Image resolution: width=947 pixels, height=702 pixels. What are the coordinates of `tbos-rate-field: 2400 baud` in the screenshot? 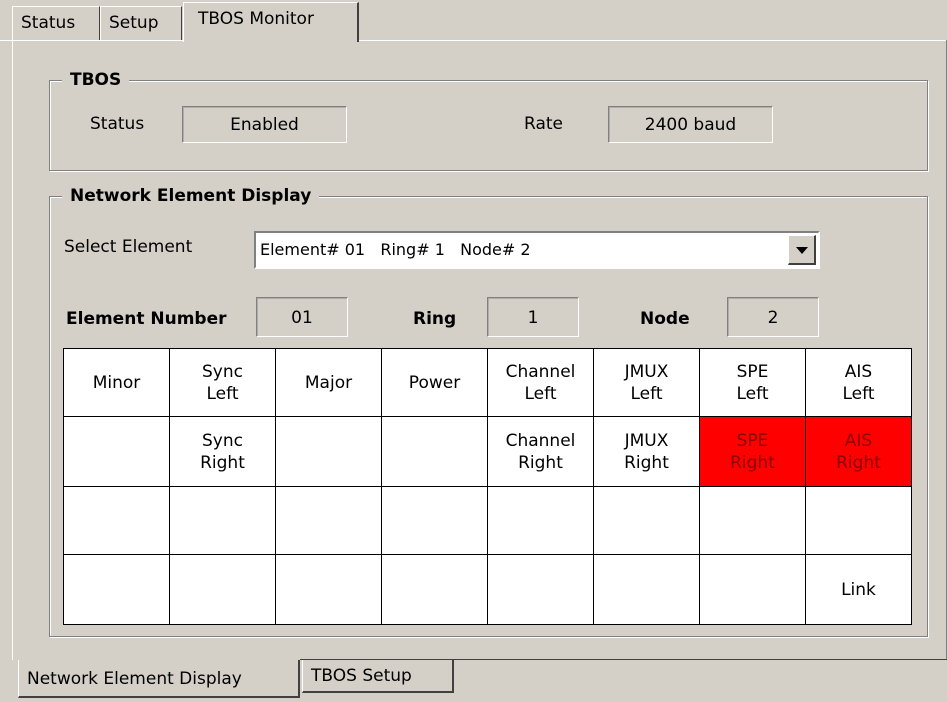 It's located at (690, 124).